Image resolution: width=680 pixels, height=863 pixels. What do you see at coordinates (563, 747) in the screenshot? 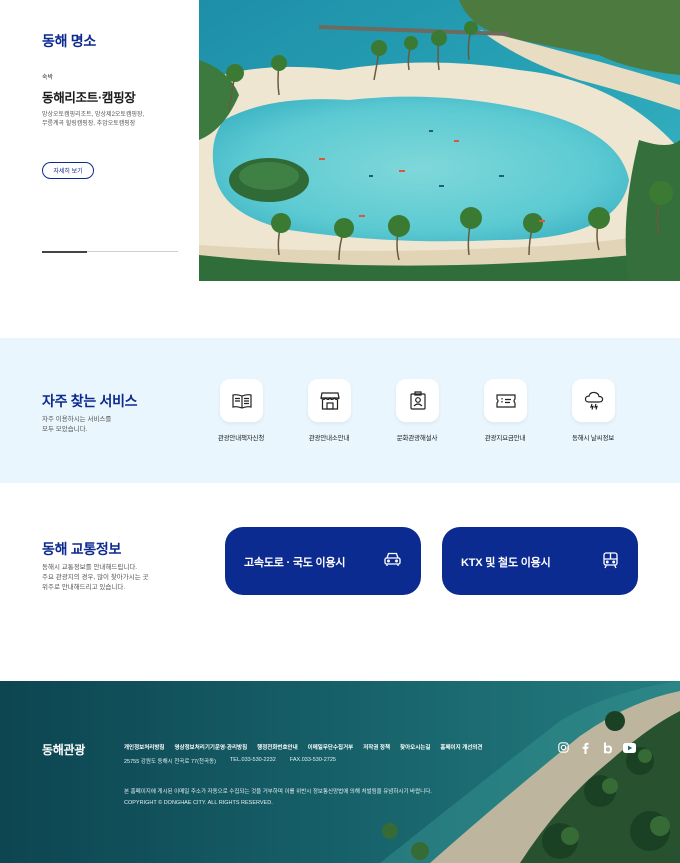
I see `instagram-icon` at bounding box center [563, 747].